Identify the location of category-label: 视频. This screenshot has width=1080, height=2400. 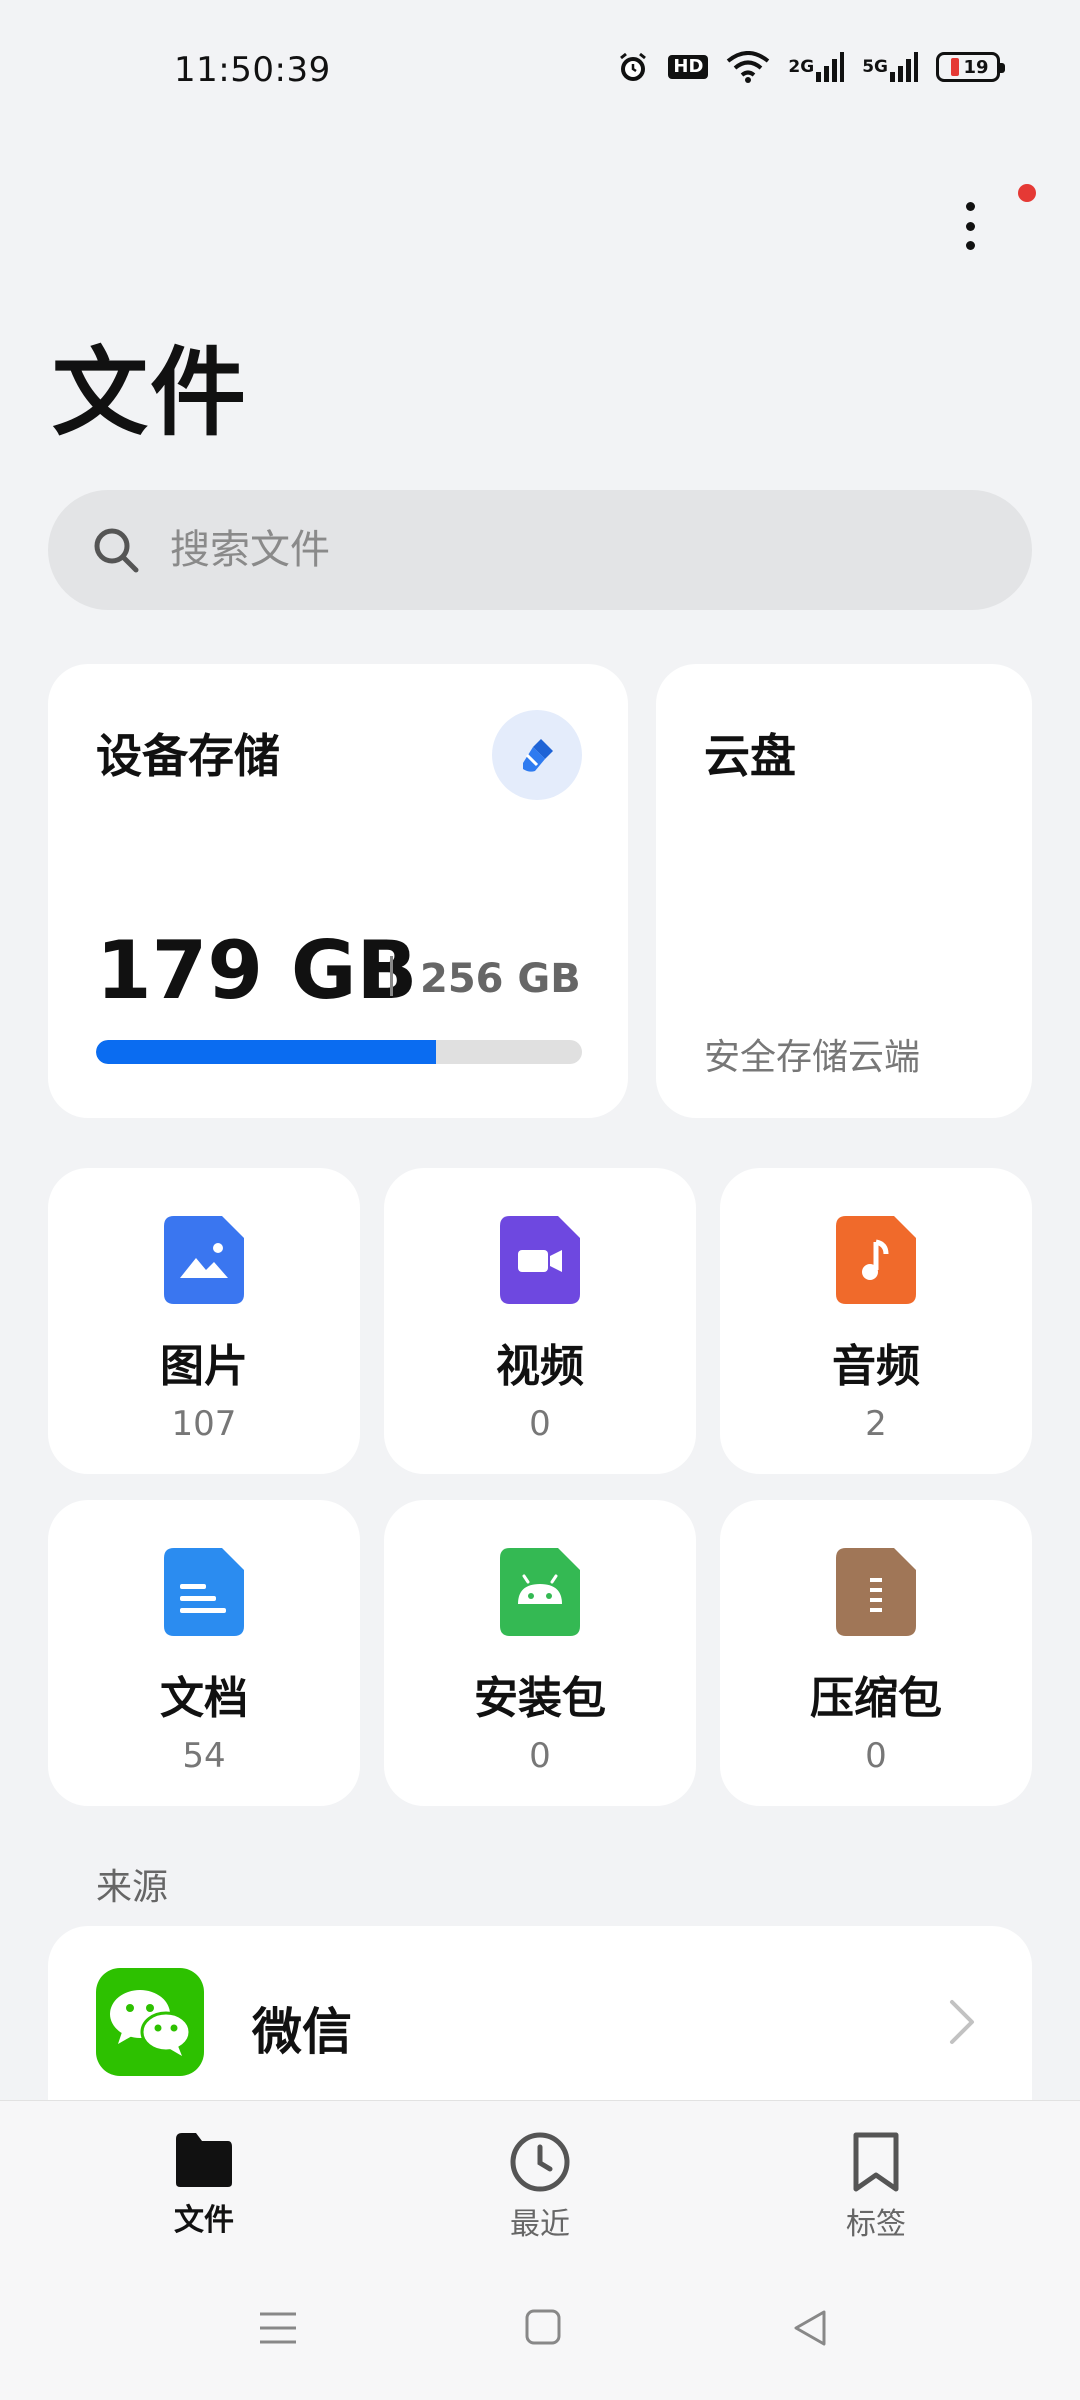
(540, 1366).